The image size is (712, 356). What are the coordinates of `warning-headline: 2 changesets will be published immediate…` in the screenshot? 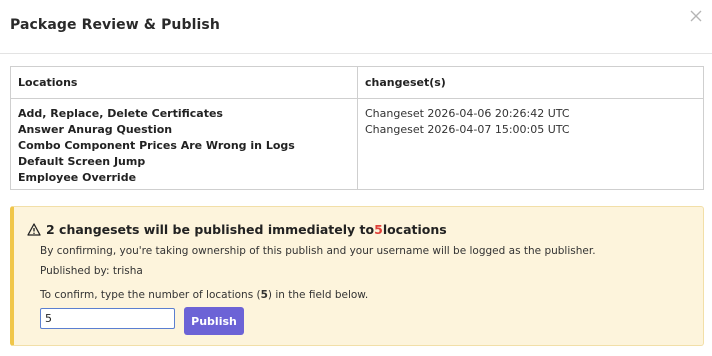 It's located at (237, 229).